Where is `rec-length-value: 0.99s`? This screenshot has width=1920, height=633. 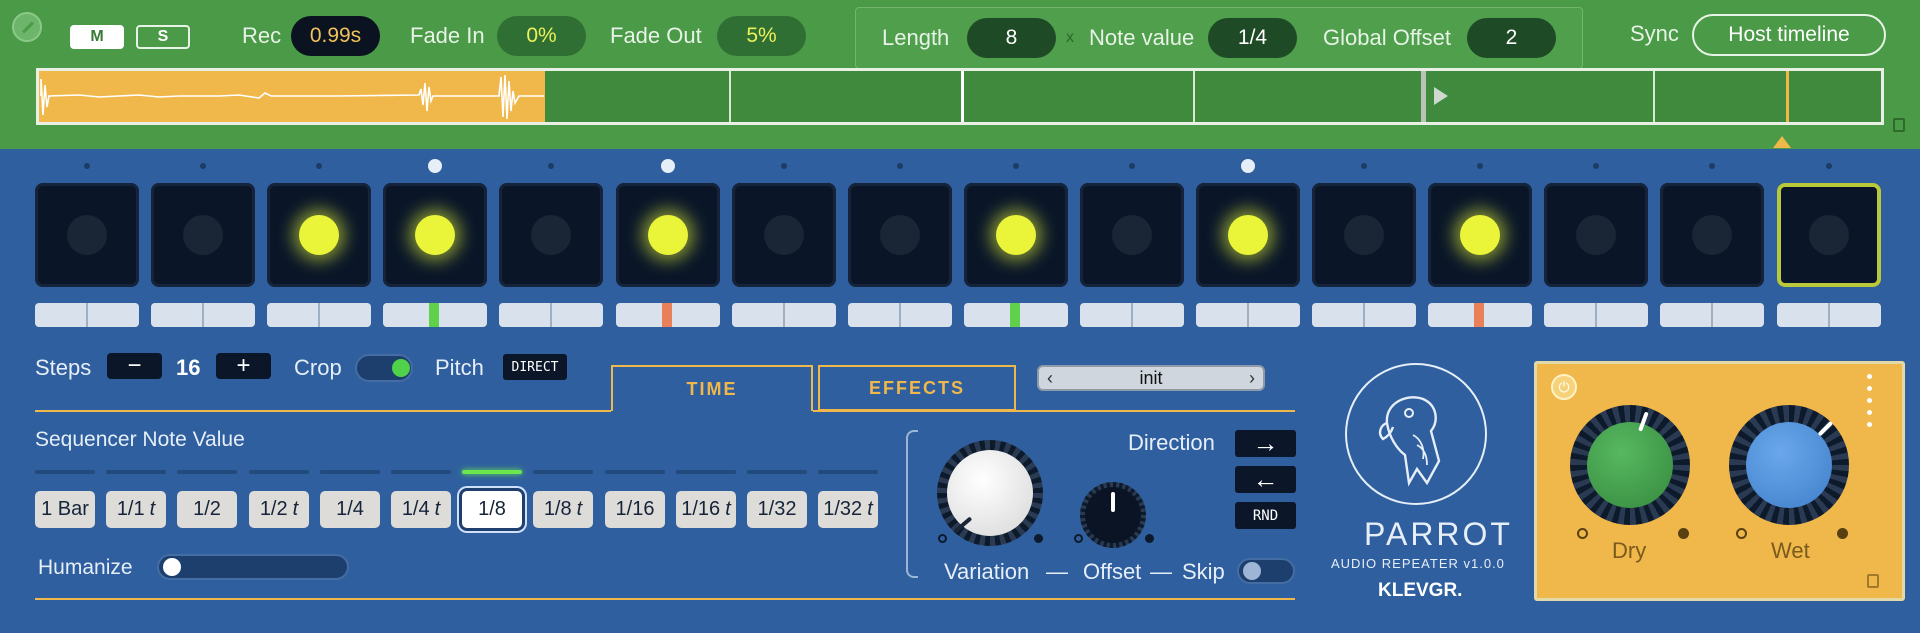 rec-length-value: 0.99s is located at coordinates (335, 36).